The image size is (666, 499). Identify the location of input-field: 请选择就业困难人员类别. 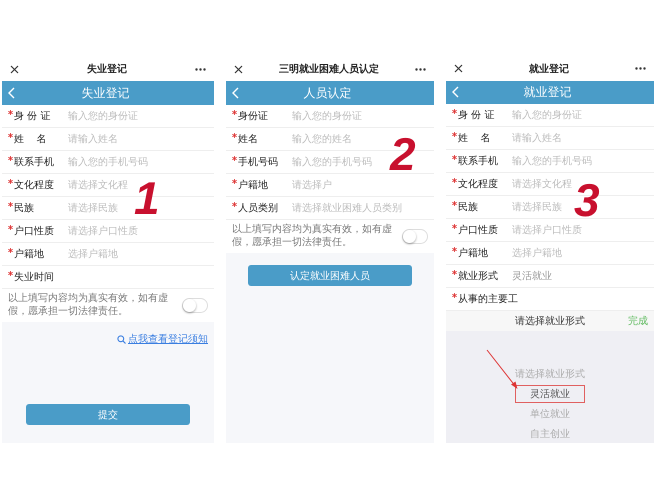
(347, 208).